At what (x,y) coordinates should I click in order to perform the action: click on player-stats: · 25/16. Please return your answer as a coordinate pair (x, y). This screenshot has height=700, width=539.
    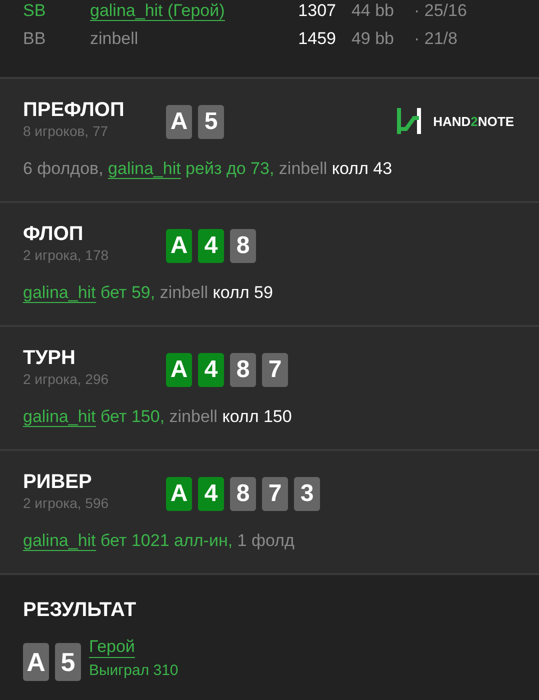
    Looking at the image, I should click on (440, 11).